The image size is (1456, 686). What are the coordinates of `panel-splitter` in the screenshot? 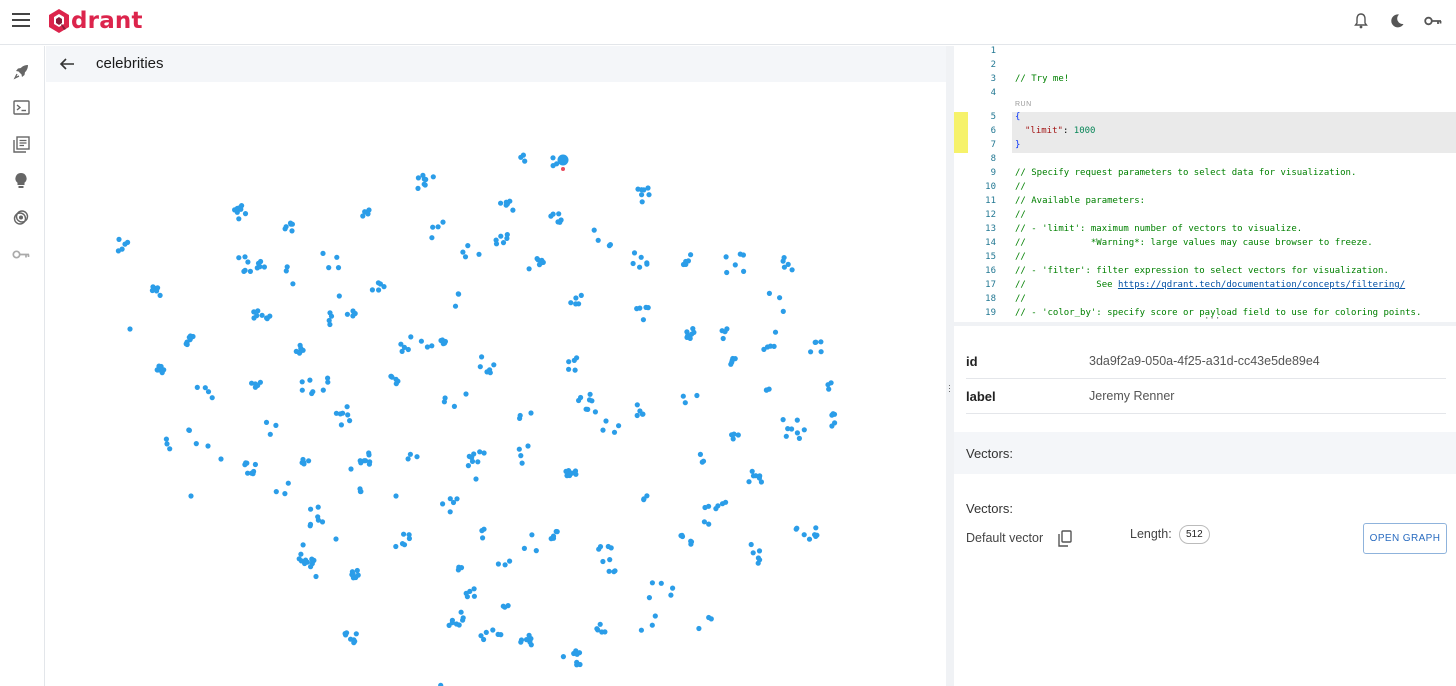 It's located at (950, 366).